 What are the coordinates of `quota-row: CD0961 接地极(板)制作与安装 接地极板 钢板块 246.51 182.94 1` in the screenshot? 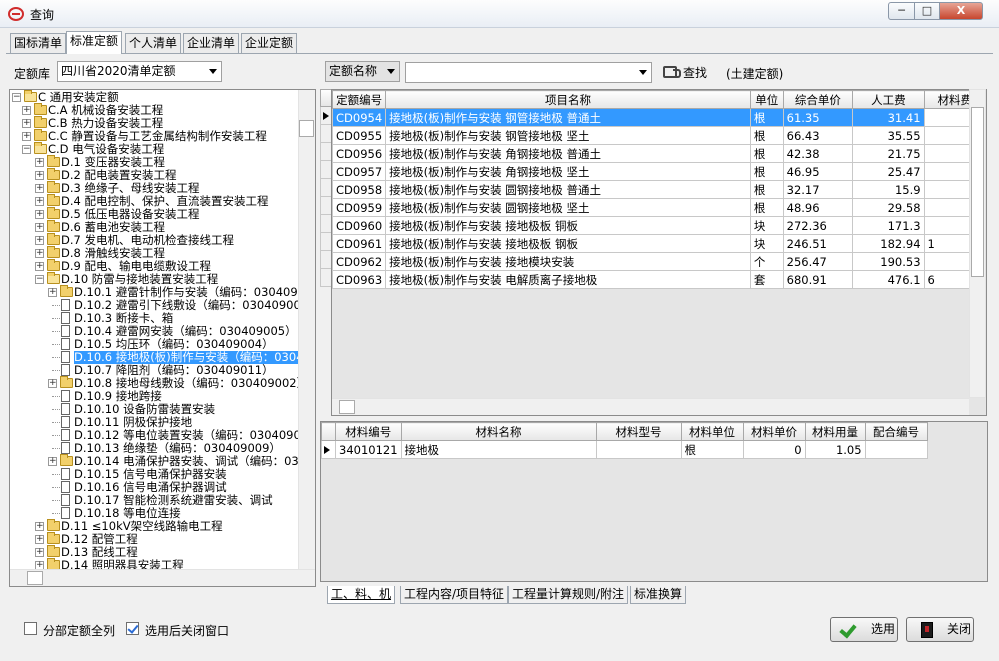 It's located at (659, 243).